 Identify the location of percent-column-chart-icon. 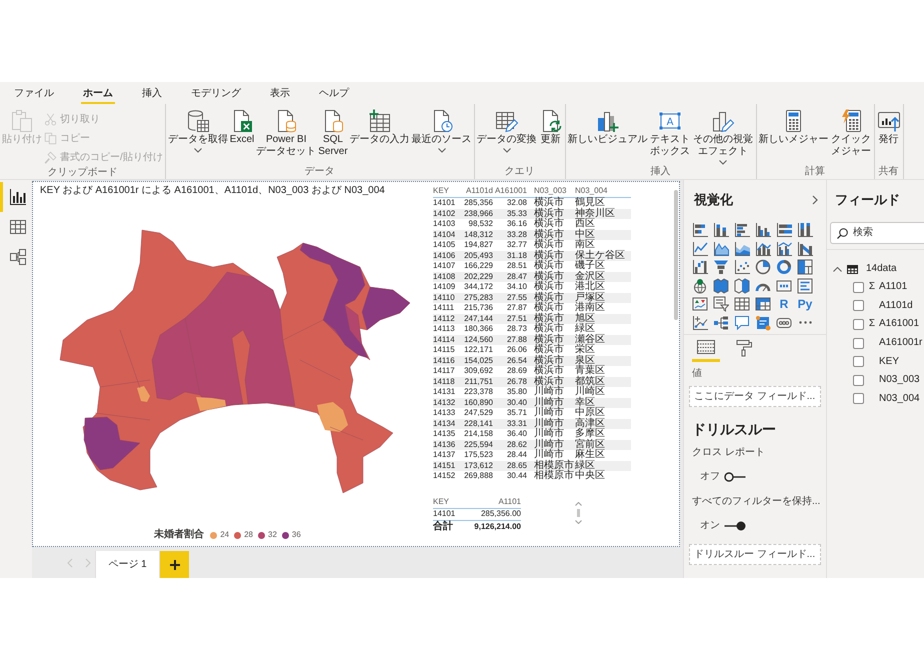
(805, 230).